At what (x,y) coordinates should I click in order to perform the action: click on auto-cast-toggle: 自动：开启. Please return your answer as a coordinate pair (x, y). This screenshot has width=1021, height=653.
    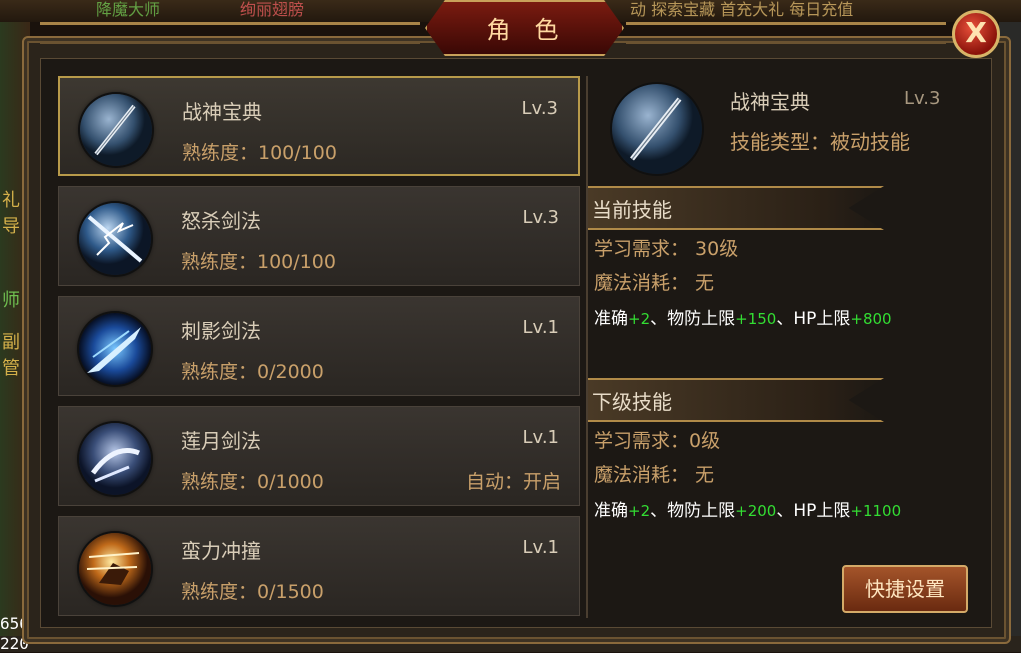
    Looking at the image, I should click on (513, 480).